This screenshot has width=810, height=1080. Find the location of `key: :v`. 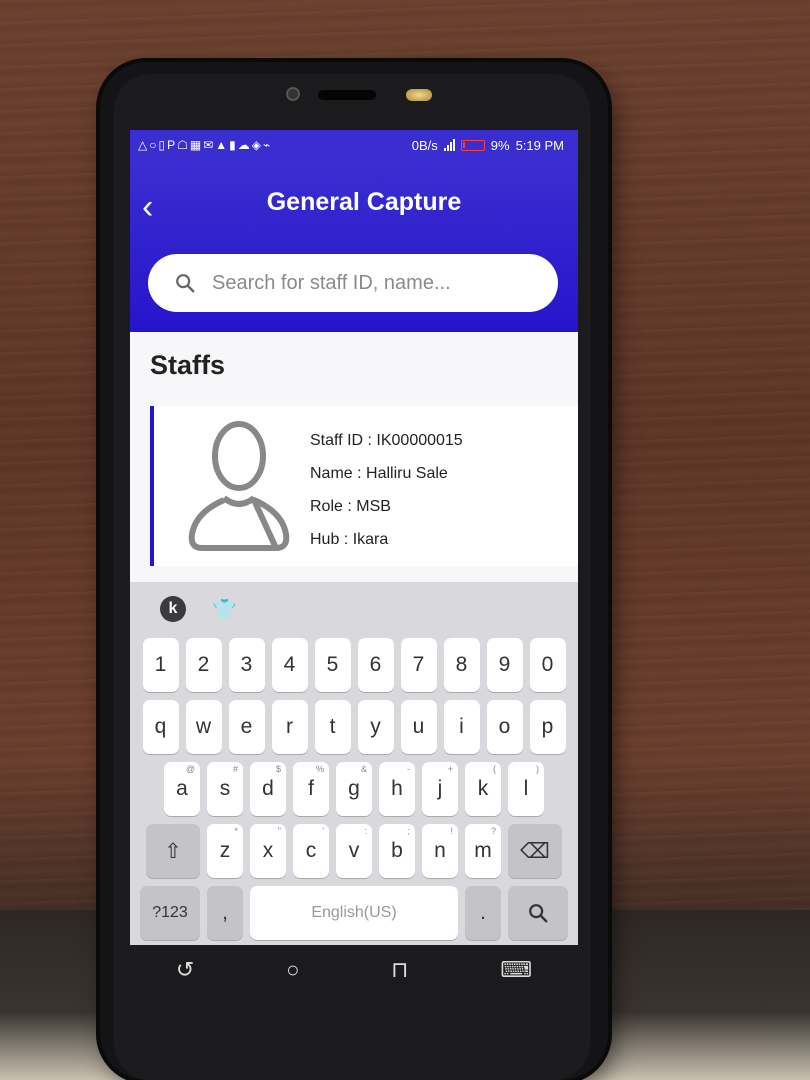

key: :v is located at coordinates (354, 851).